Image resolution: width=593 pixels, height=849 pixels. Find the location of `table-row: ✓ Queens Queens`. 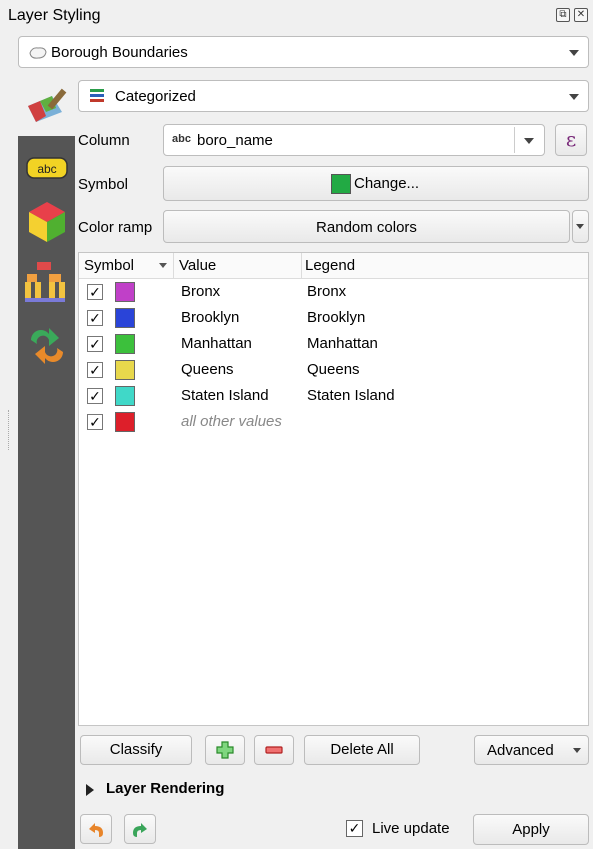

table-row: ✓ Queens Queens is located at coordinates (333, 371).